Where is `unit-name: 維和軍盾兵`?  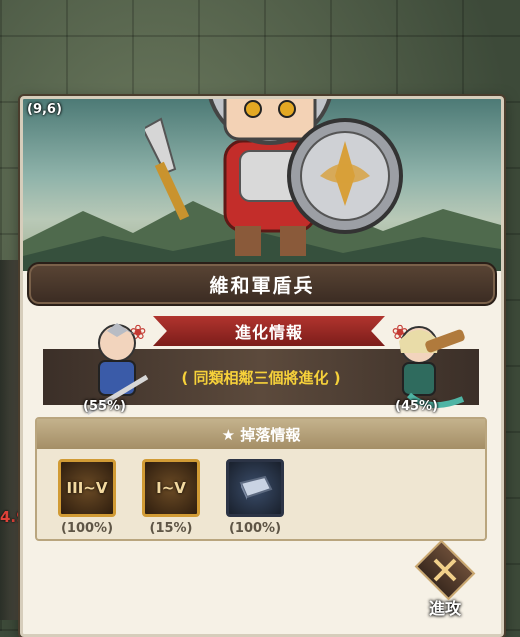
unit-name: 維和軍盾兵 is located at coordinates (262, 285).